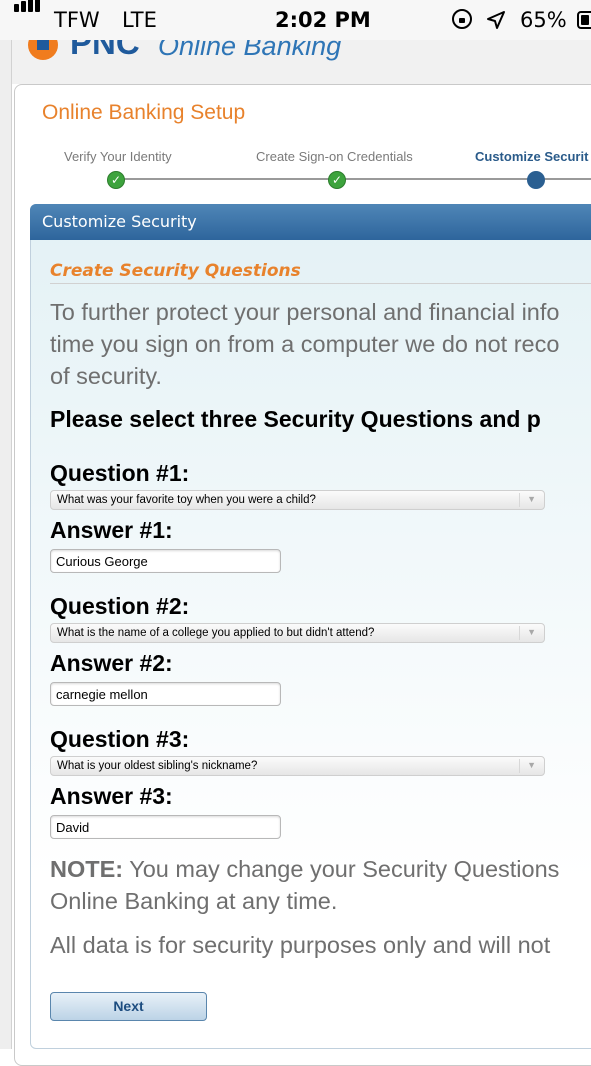 Image resolution: width=591 pixels, height=1066 pixels. Describe the element at coordinates (165, 827) in the screenshot. I see `answer-3-input: David` at that location.